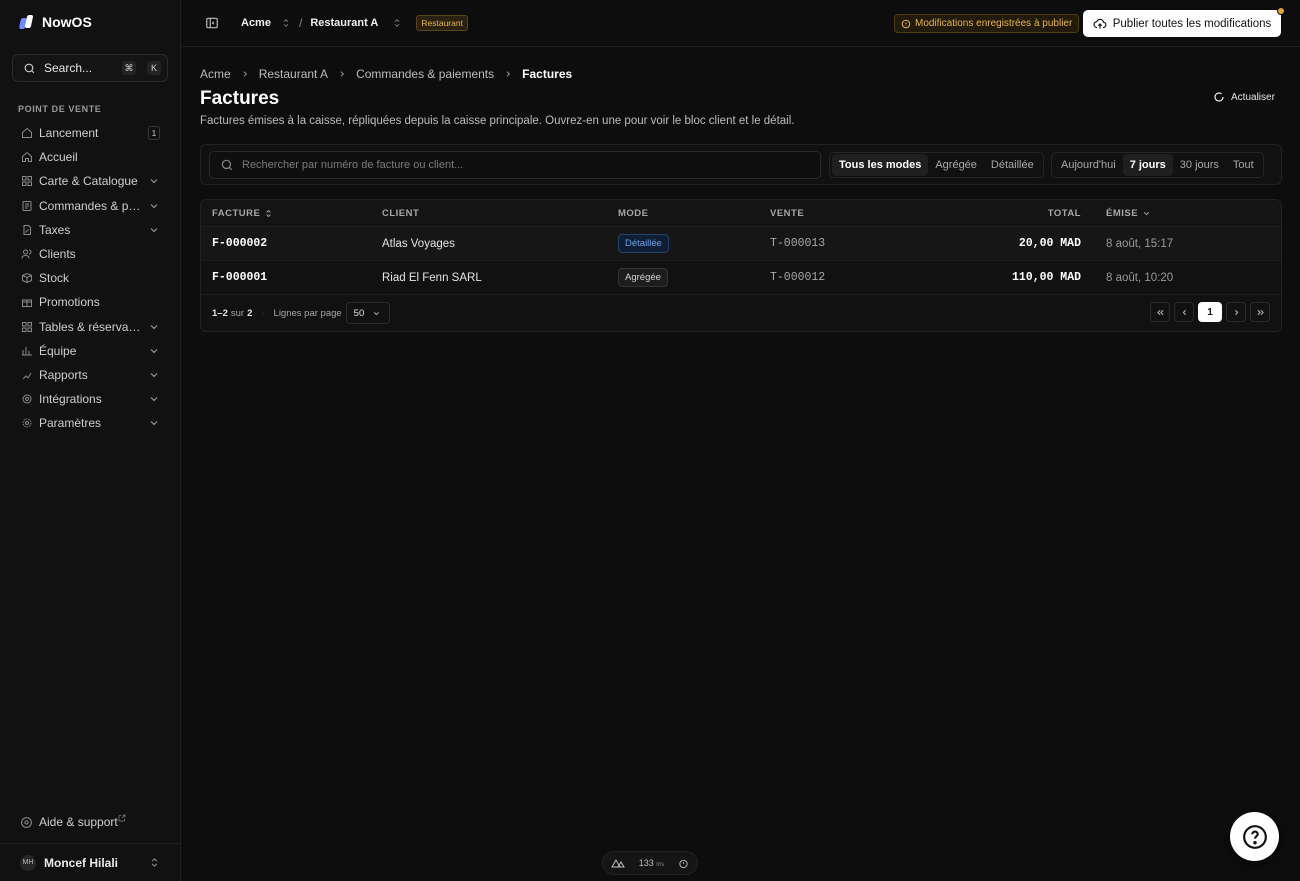 The height and width of the screenshot is (881, 1300). What do you see at coordinates (741, 213) in the screenshot?
I see `table-header: FACTURE CLIENT MODE VENTE TOTAL ÉMISE` at bounding box center [741, 213].